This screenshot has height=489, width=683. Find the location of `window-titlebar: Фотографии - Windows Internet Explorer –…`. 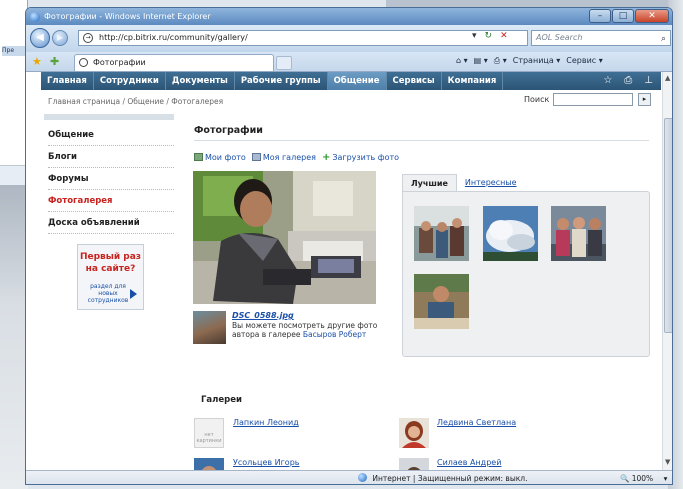

window-titlebar: Фотографии - Windows Internet Explorer –… is located at coordinates (349, 16).